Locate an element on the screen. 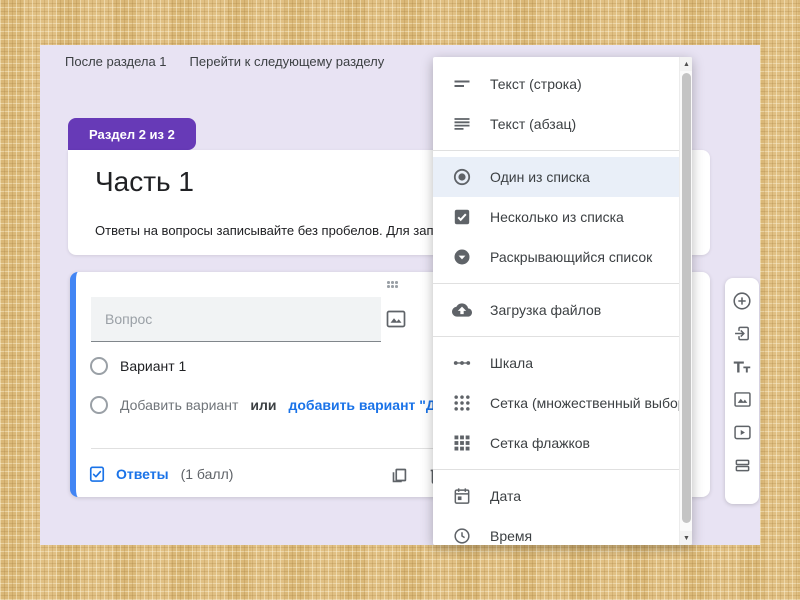  menu-item-paragraph: Текст (абзац) is located at coordinates (562, 124).